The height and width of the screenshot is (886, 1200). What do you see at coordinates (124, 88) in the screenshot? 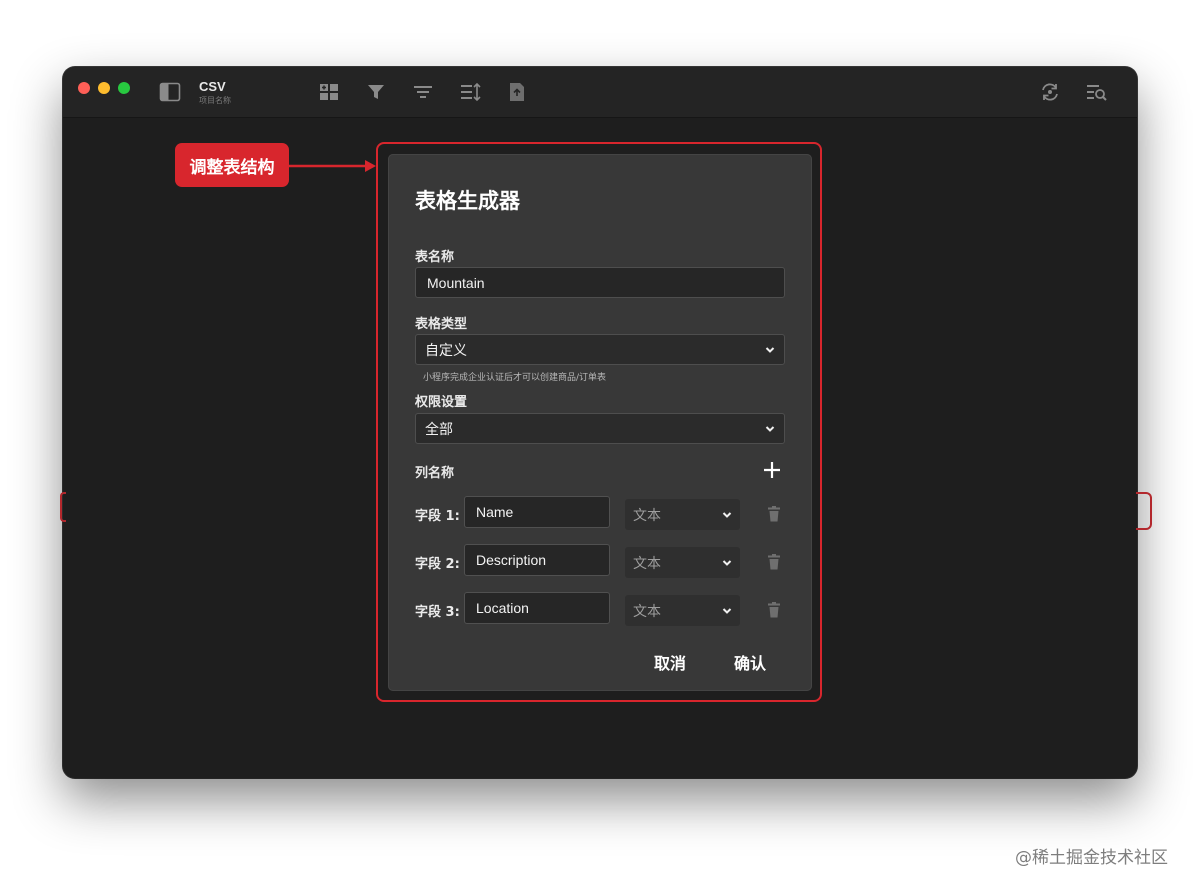
I see `zoom-window-button` at bounding box center [124, 88].